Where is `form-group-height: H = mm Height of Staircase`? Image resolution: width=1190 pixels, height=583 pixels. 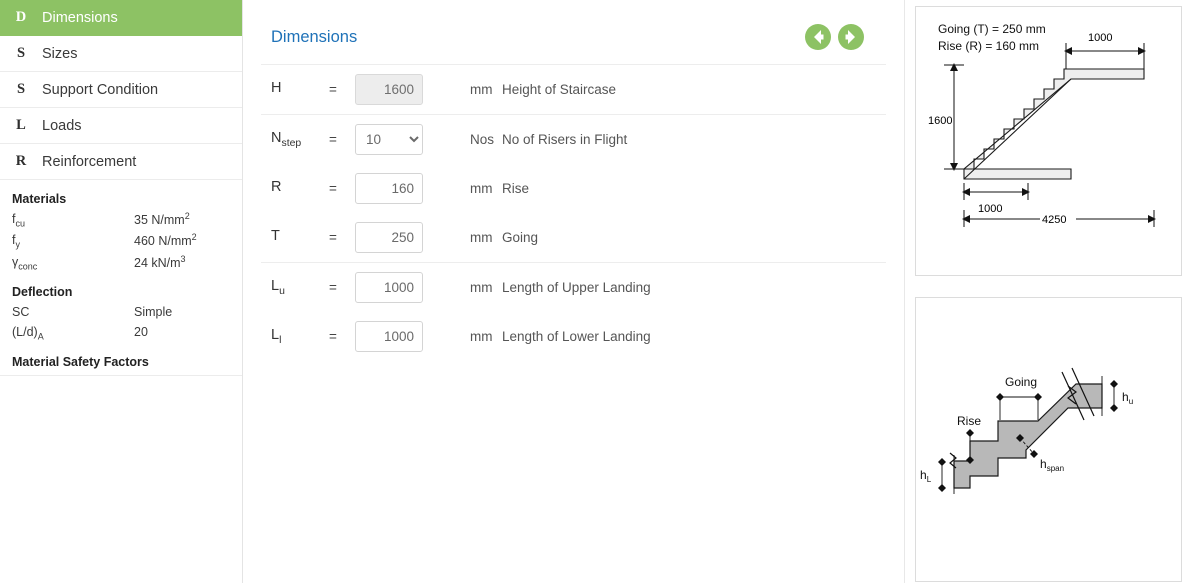 form-group-height: H = mm Height of Staircase is located at coordinates (573, 90).